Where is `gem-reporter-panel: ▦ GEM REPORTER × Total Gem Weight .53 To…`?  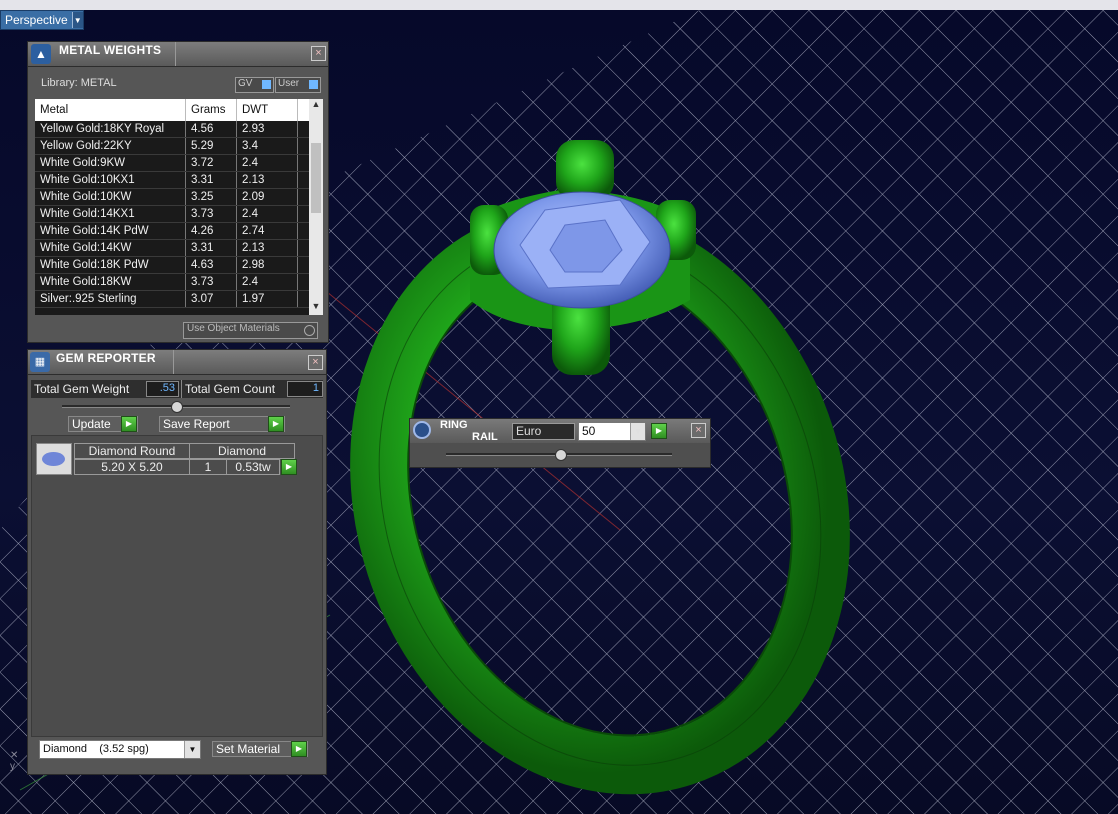 gem-reporter-panel: ▦ GEM REPORTER × Total Gem Weight .53 To… is located at coordinates (177, 562).